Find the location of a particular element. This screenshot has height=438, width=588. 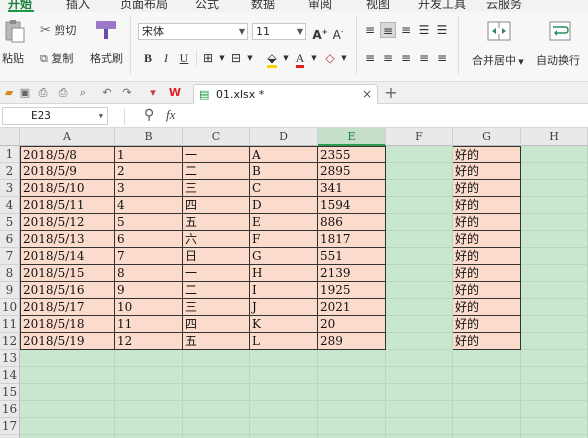

cell-c14 is located at coordinates (216, 375).